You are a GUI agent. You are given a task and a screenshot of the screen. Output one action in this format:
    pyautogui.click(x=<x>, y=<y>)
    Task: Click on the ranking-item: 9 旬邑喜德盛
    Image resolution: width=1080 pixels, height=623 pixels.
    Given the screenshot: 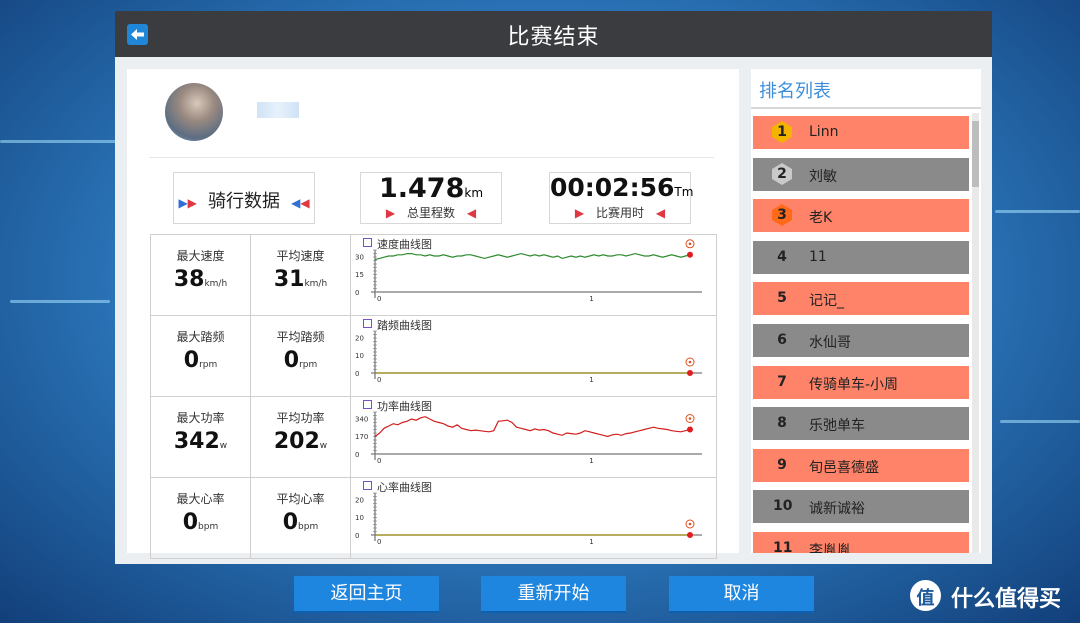 What is the action you would take?
    pyautogui.click(x=861, y=465)
    